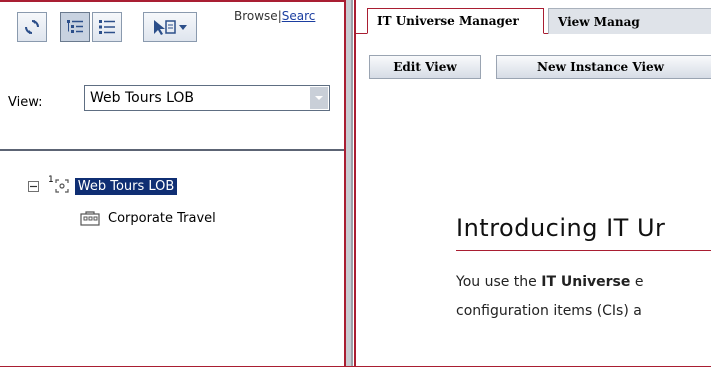  What do you see at coordinates (637, 282) in the screenshot?
I see `intro-text-suffix: e` at bounding box center [637, 282].